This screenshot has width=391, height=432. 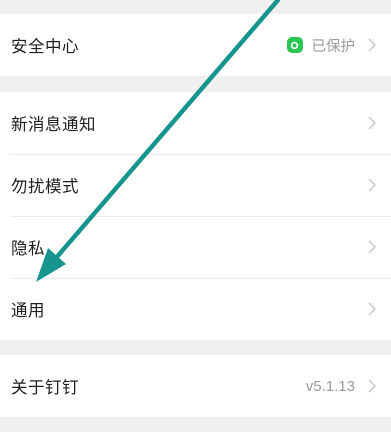 What do you see at coordinates (45, 387) in the screenshot?
I see `about-label: 关于钉钉` at bounding box center [45, 387].